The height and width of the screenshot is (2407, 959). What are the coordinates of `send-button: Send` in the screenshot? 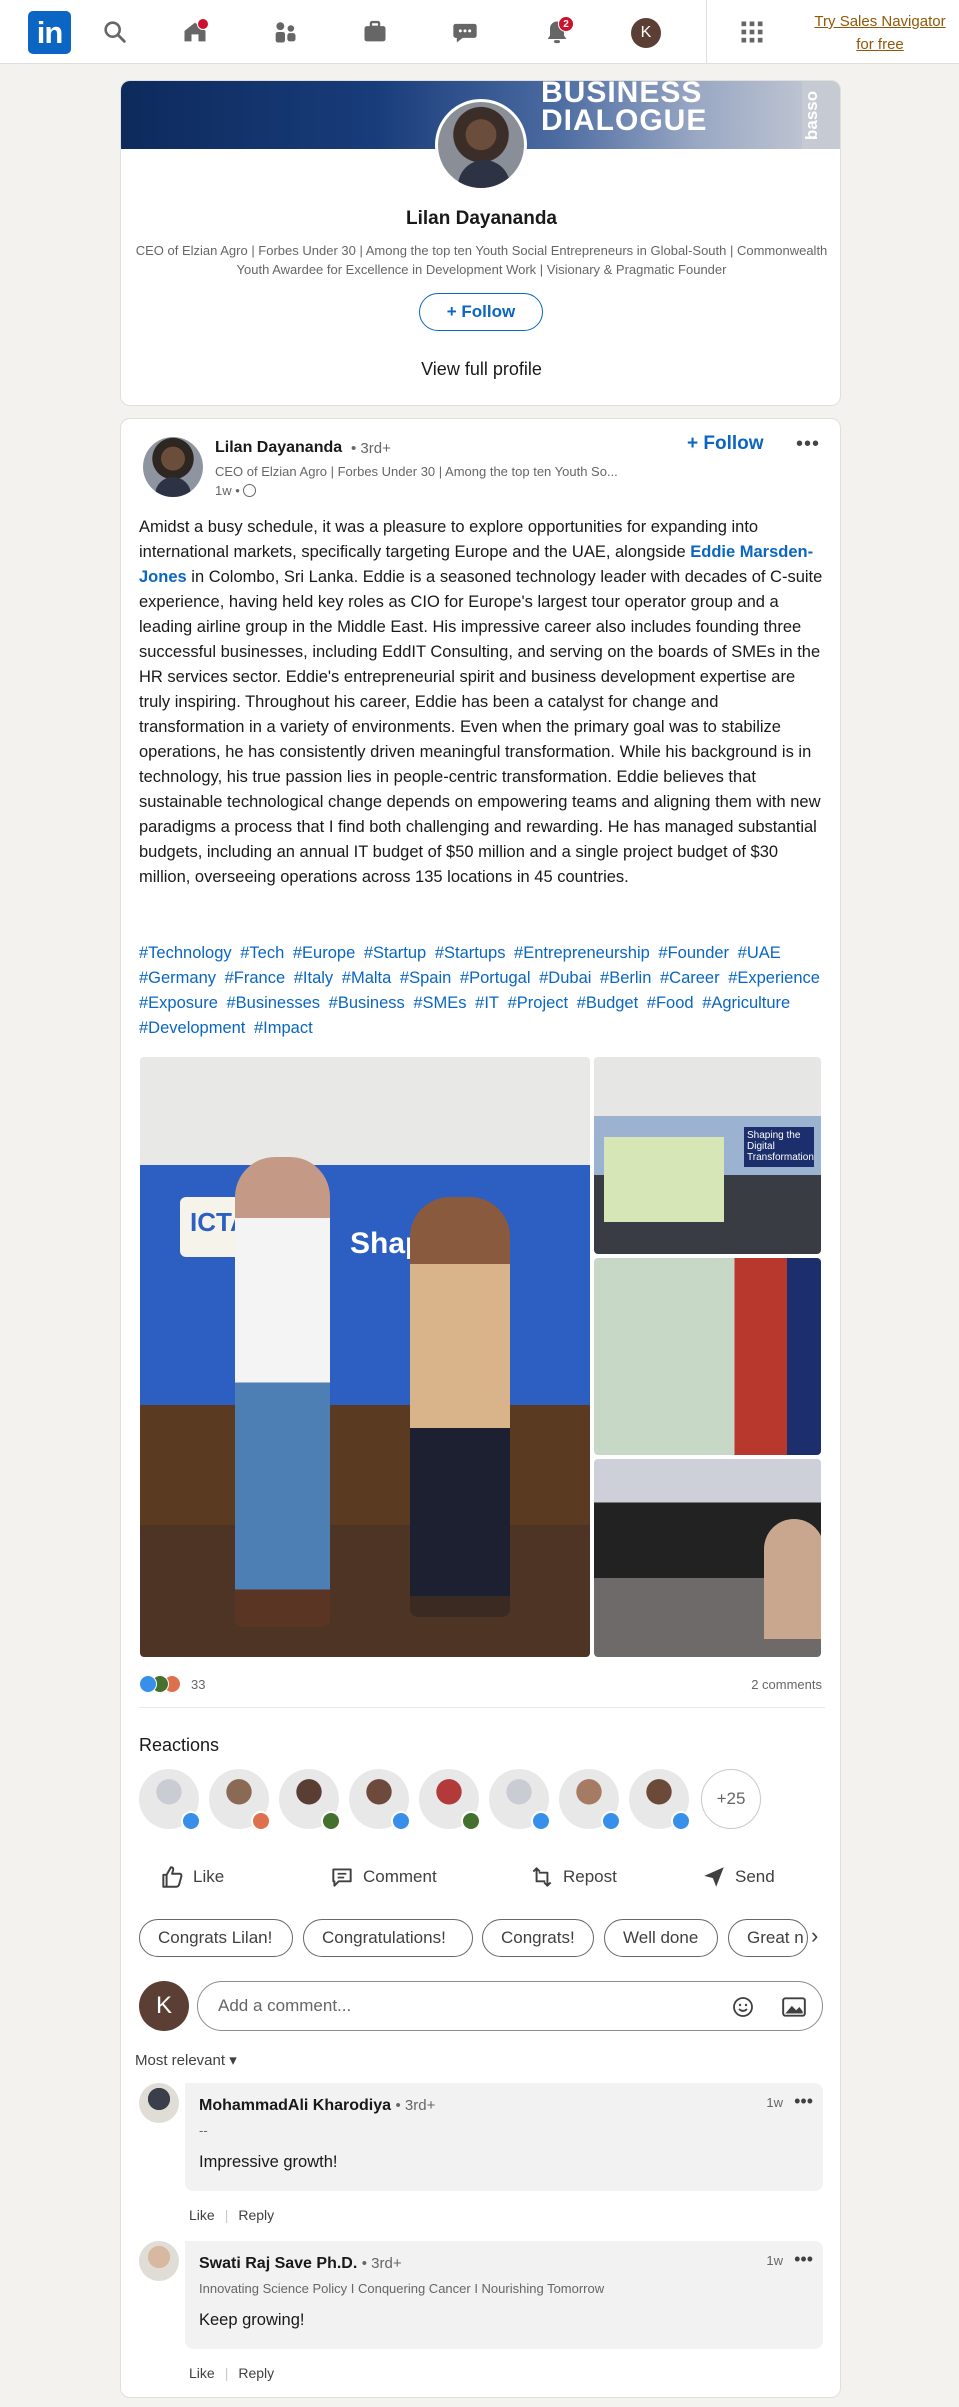 It's located at (738, 1877).